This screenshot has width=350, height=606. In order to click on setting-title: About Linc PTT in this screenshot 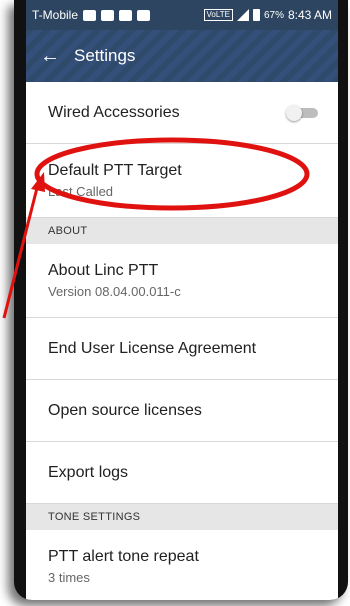, I will do `click(103, 270)`.